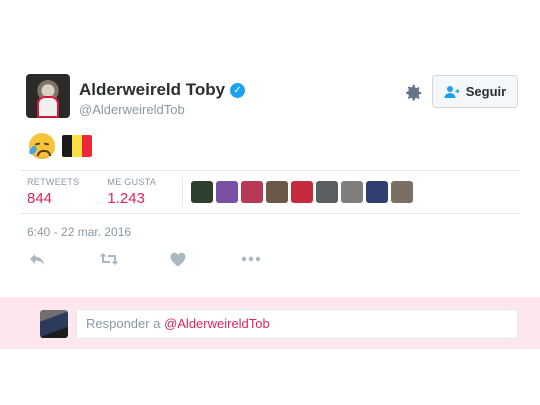 Image resolution: width=540 pixels, height=405 pixels. Describe the element at coordinates (276, 259) in the screenshot. I see `more-button` at that location.